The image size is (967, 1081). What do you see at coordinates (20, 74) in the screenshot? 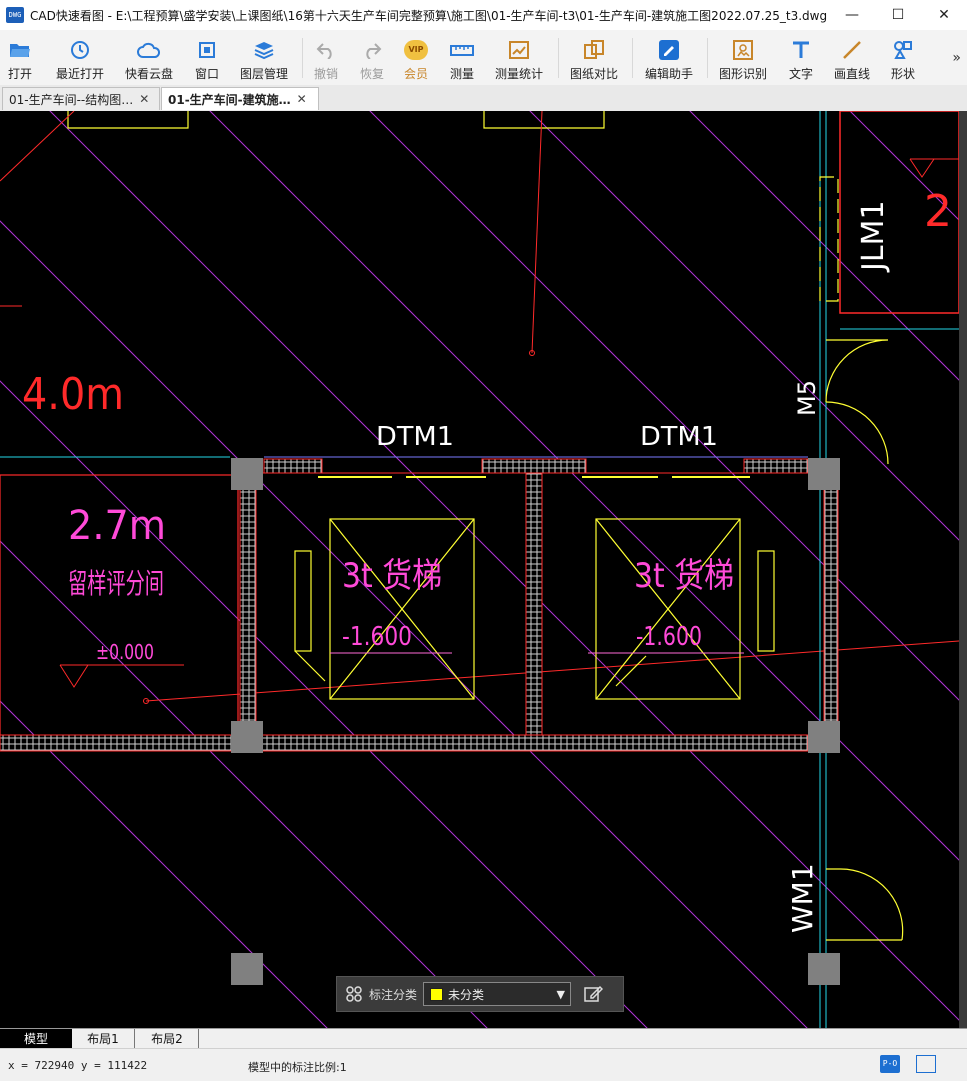
I see `open-label: 打开` at bounding box center [20, 74].